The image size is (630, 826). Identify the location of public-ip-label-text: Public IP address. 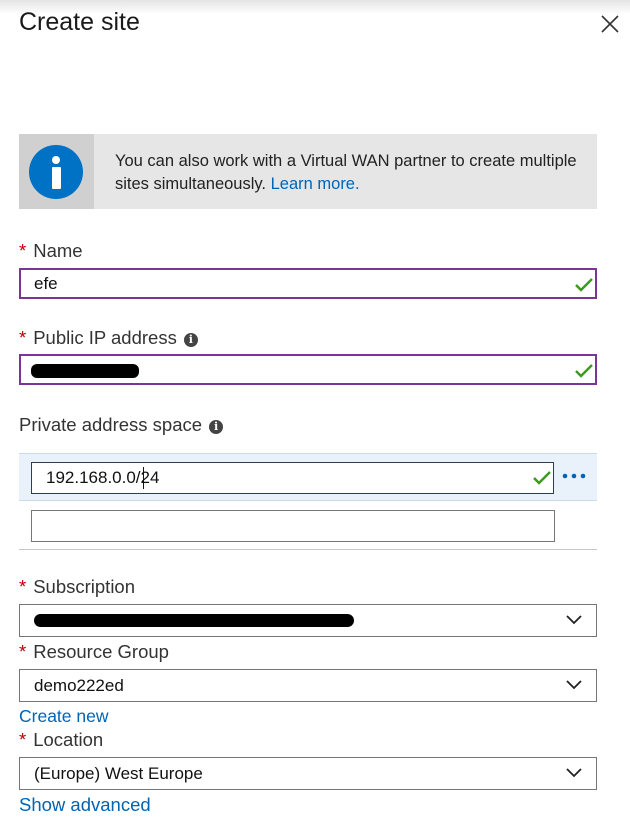
(105, 337).